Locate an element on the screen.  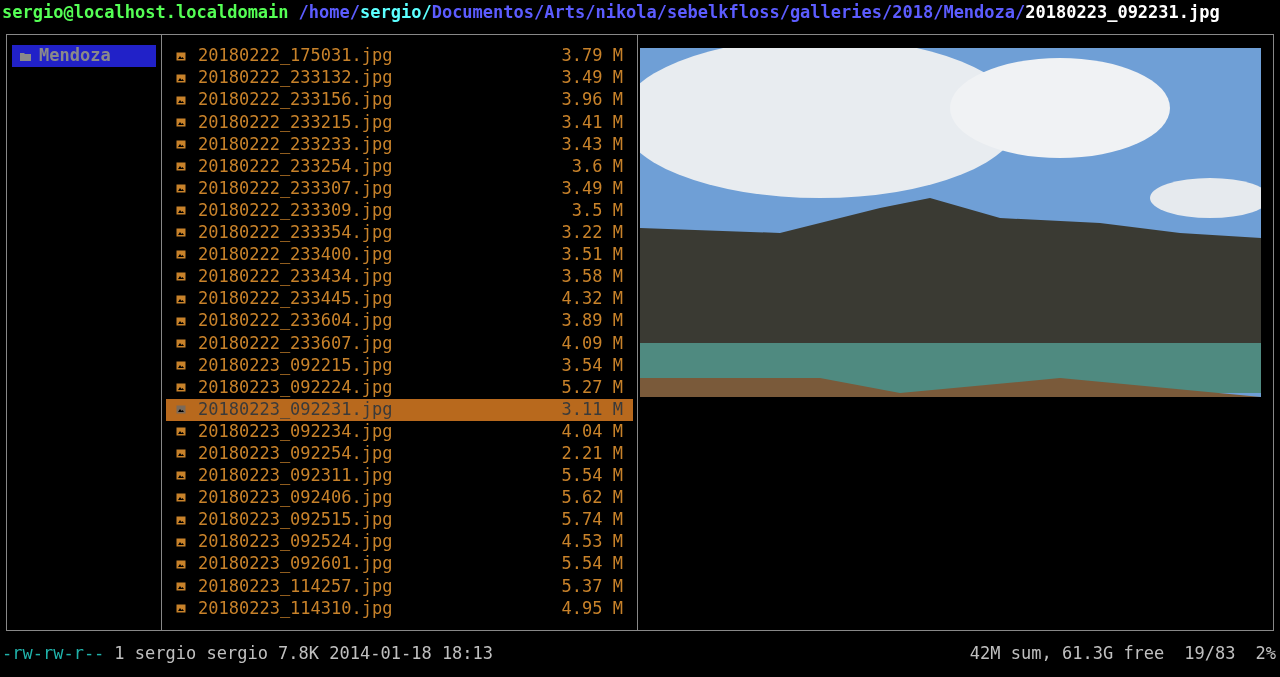
file-info: 1 sergio sergio 7.8K 2014-01-18 18:13 is located at coordinates (304, 654).